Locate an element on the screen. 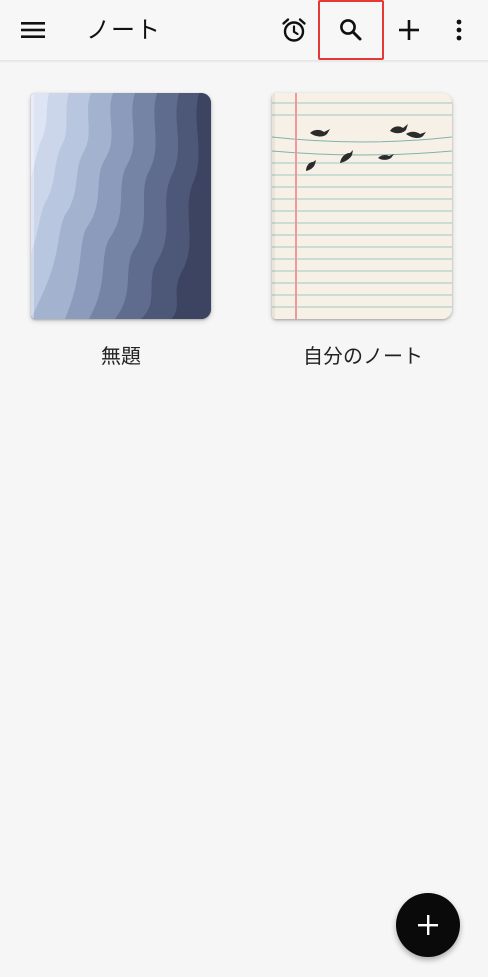  more-options-button is located at coordinates (459, 30).